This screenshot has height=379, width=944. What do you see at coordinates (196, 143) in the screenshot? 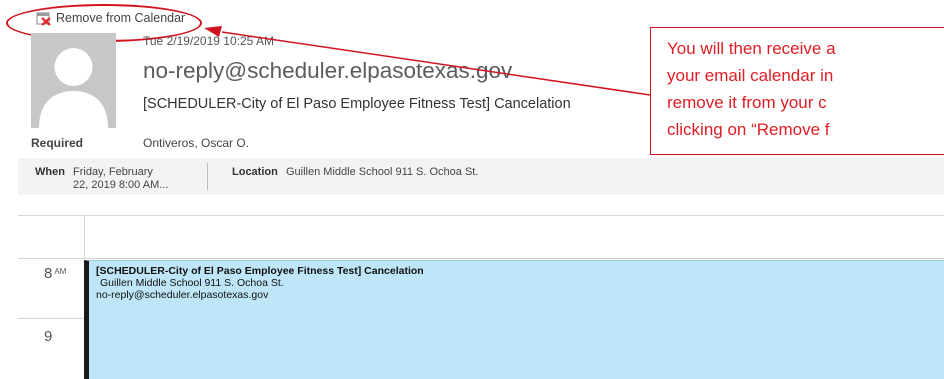
I see `attendee-name: Ontiveros, Oscar O.` at bounding box center [196, 143].